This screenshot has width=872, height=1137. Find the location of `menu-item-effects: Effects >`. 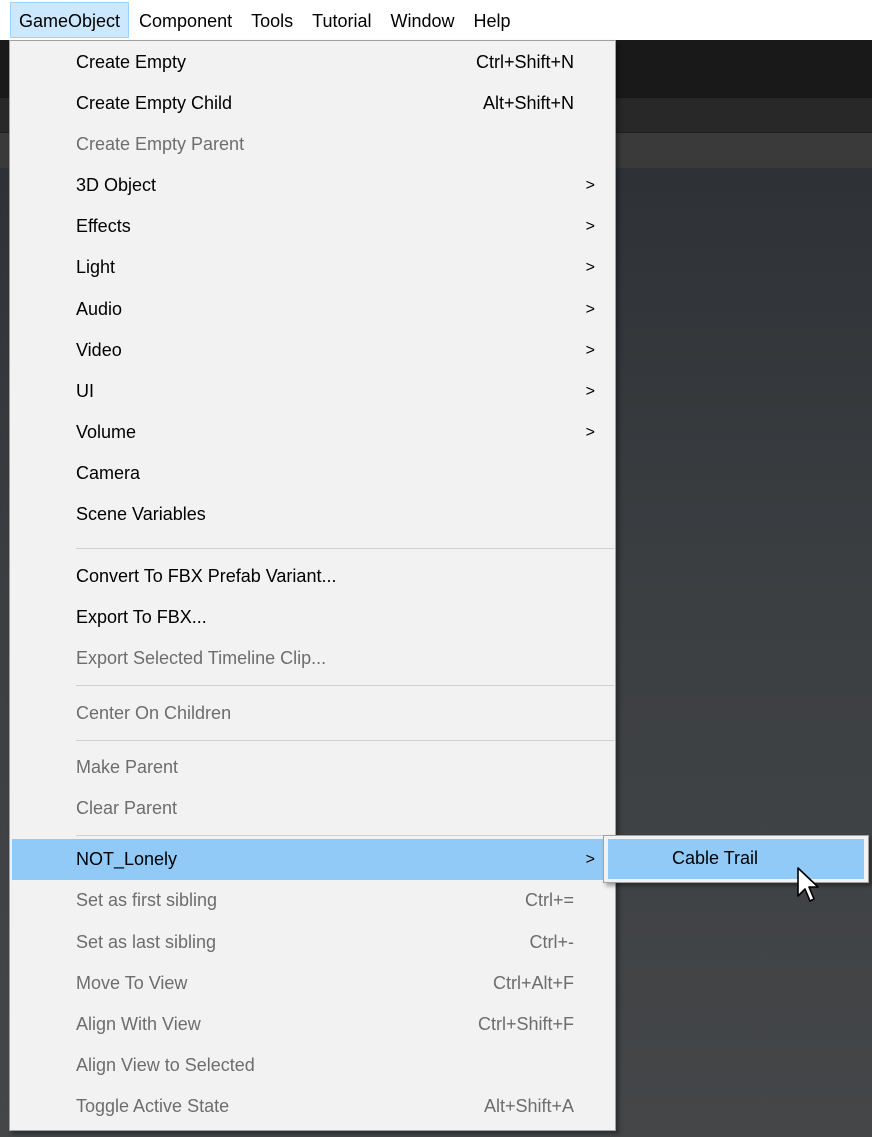

menu-item-effects: Effects > is located at coordinates (312, 226).